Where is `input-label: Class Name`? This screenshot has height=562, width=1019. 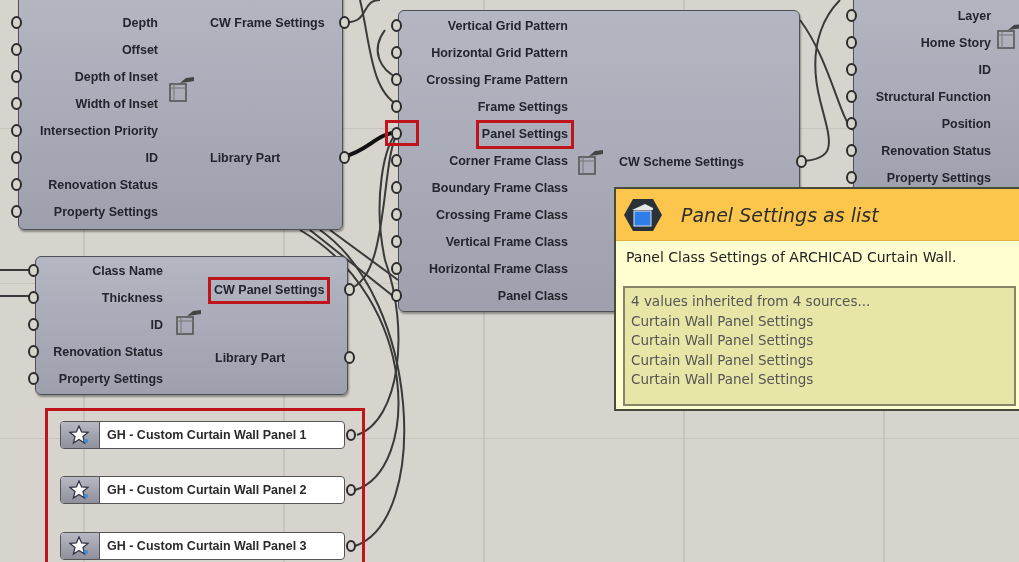
input-label: Class Name is located at coordinates (127, 271).